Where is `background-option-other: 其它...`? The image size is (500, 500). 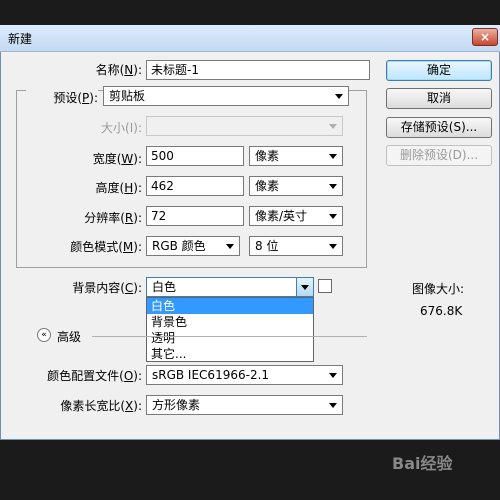 background-option-other: 其它... is located at coordinates (230, 354).